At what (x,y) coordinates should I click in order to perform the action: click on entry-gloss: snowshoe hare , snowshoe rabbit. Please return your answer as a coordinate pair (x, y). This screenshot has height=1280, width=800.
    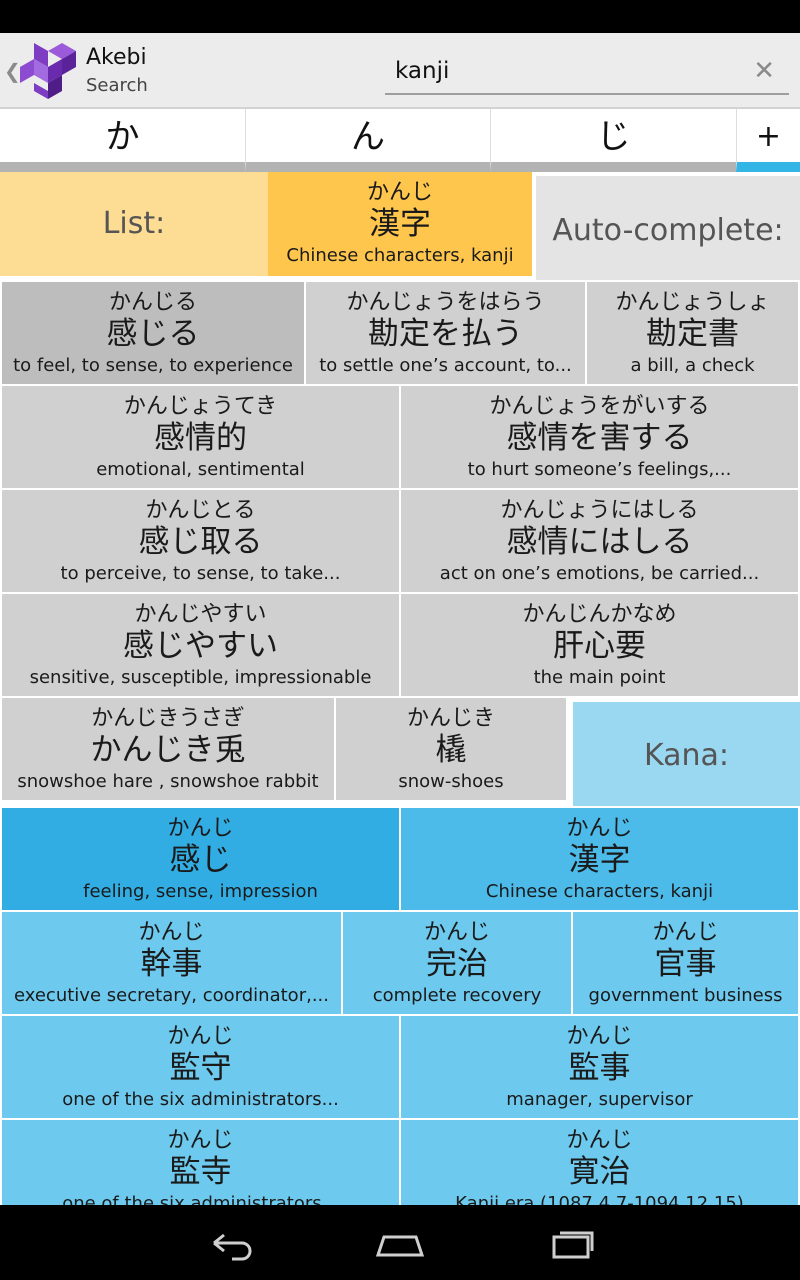
    Looking at the image, I should click on (168, 781).